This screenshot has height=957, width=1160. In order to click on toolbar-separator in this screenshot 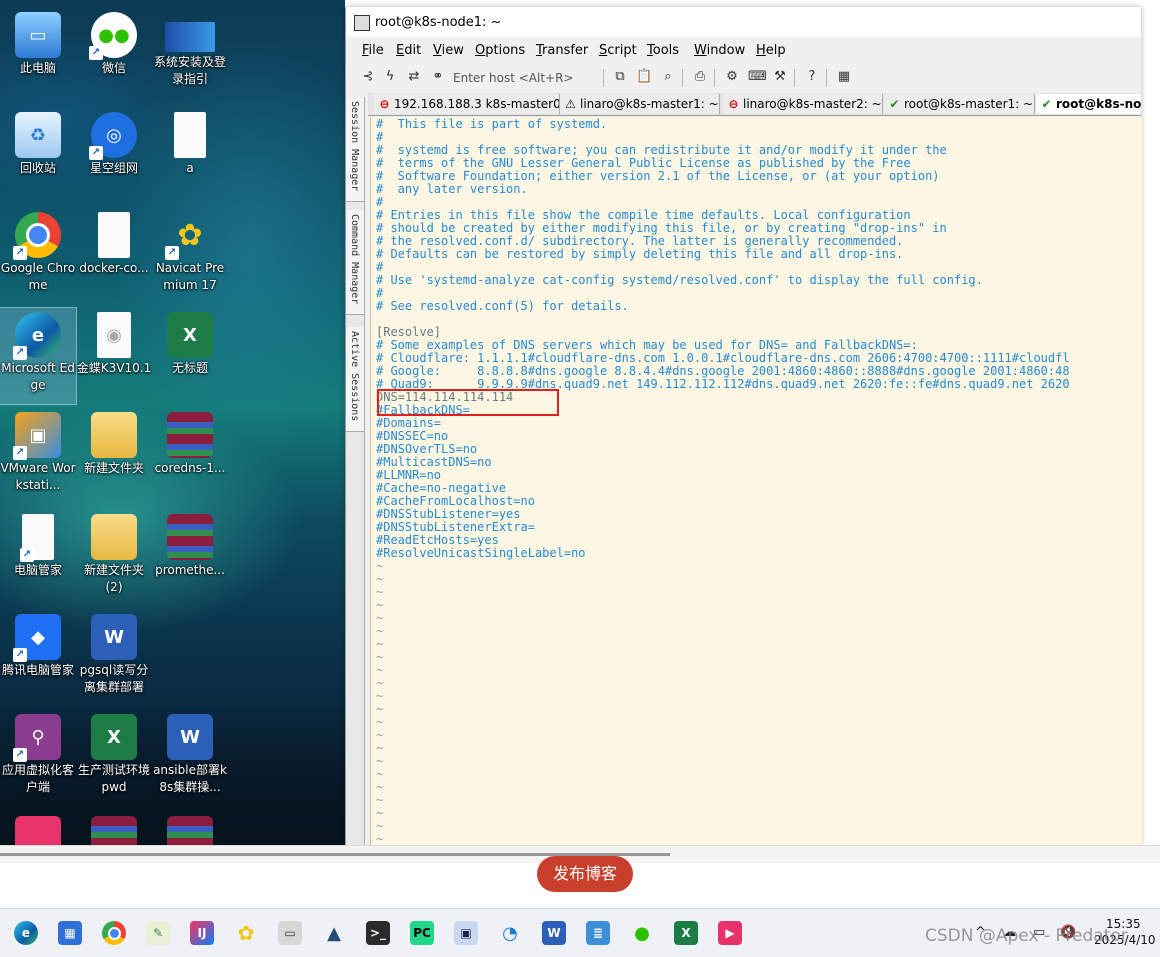, I will do `click(826, 78)`.